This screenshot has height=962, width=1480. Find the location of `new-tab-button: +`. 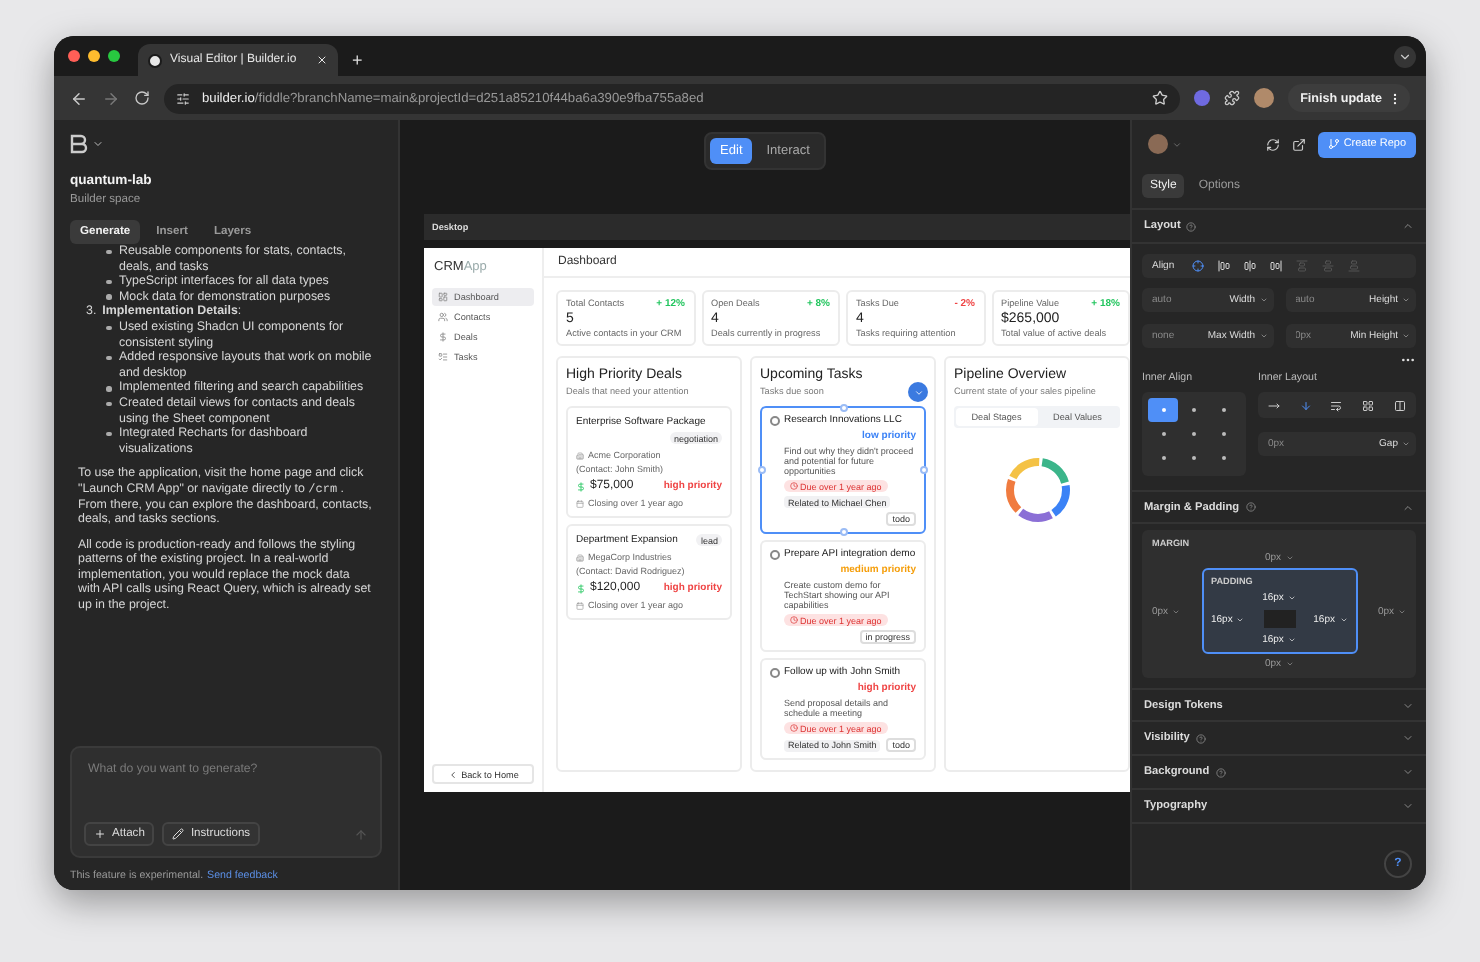

new-tab-button: + is located at coordinates (357, 60).